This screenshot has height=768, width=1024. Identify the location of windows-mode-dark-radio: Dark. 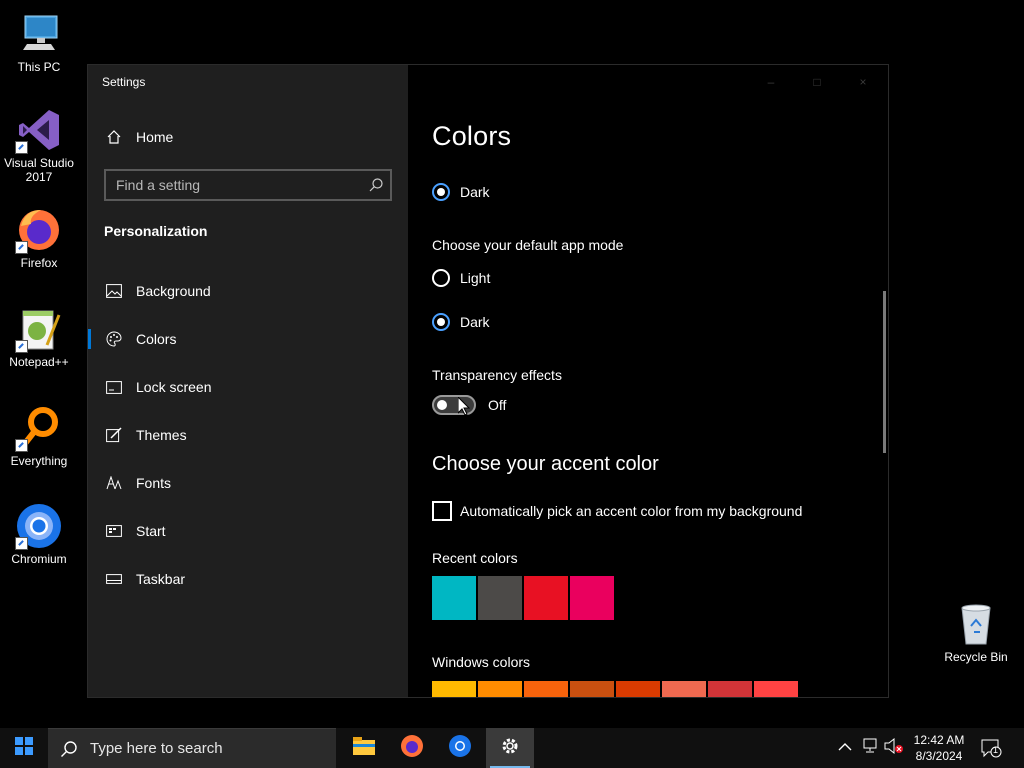
(461, 192).